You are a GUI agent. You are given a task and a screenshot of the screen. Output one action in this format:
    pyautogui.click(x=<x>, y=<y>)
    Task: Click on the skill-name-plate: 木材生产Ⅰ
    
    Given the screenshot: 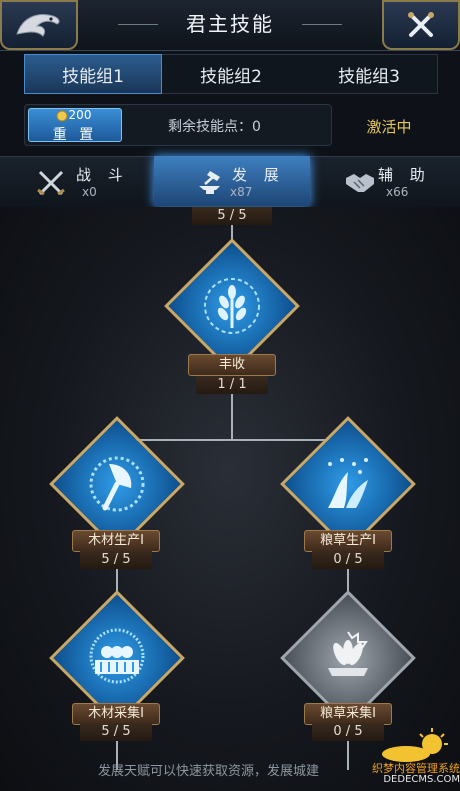 What is the action you would take?
    pyautogui.click(x=116, y=541)
    